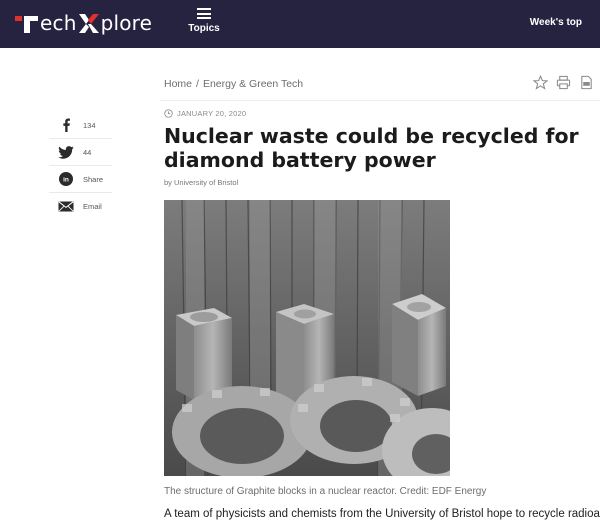  I want to click on svg-text: in, so click(66, 180).